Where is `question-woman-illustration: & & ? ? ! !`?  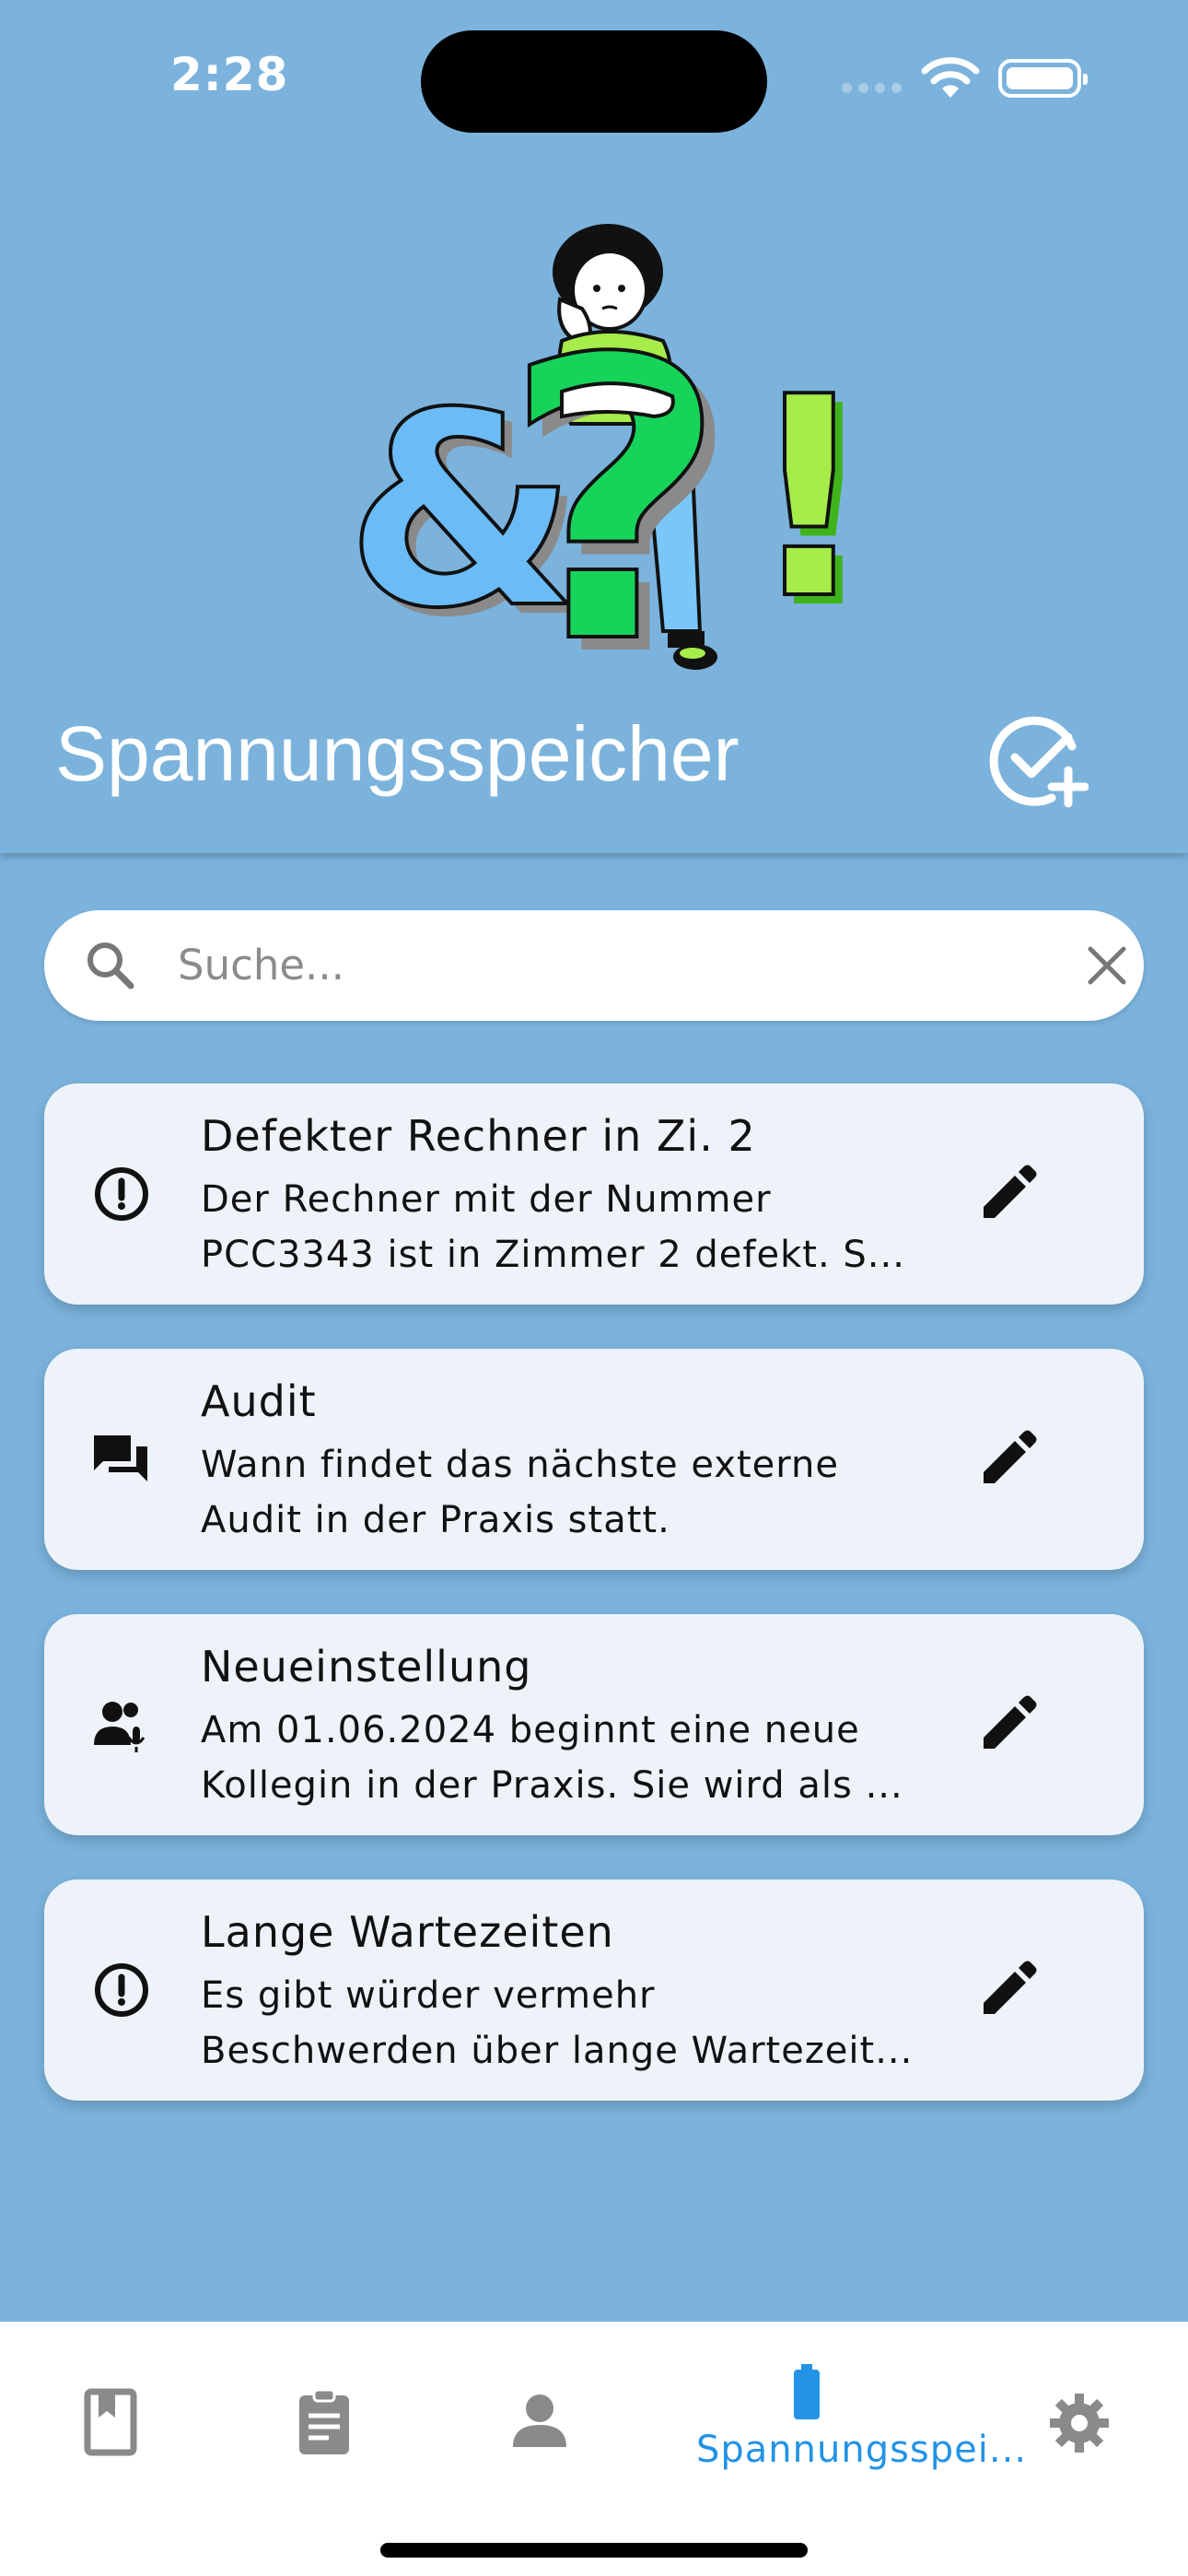
question-woman-illustration: & & ? ? ! ! is located at coordinates (600, 469).